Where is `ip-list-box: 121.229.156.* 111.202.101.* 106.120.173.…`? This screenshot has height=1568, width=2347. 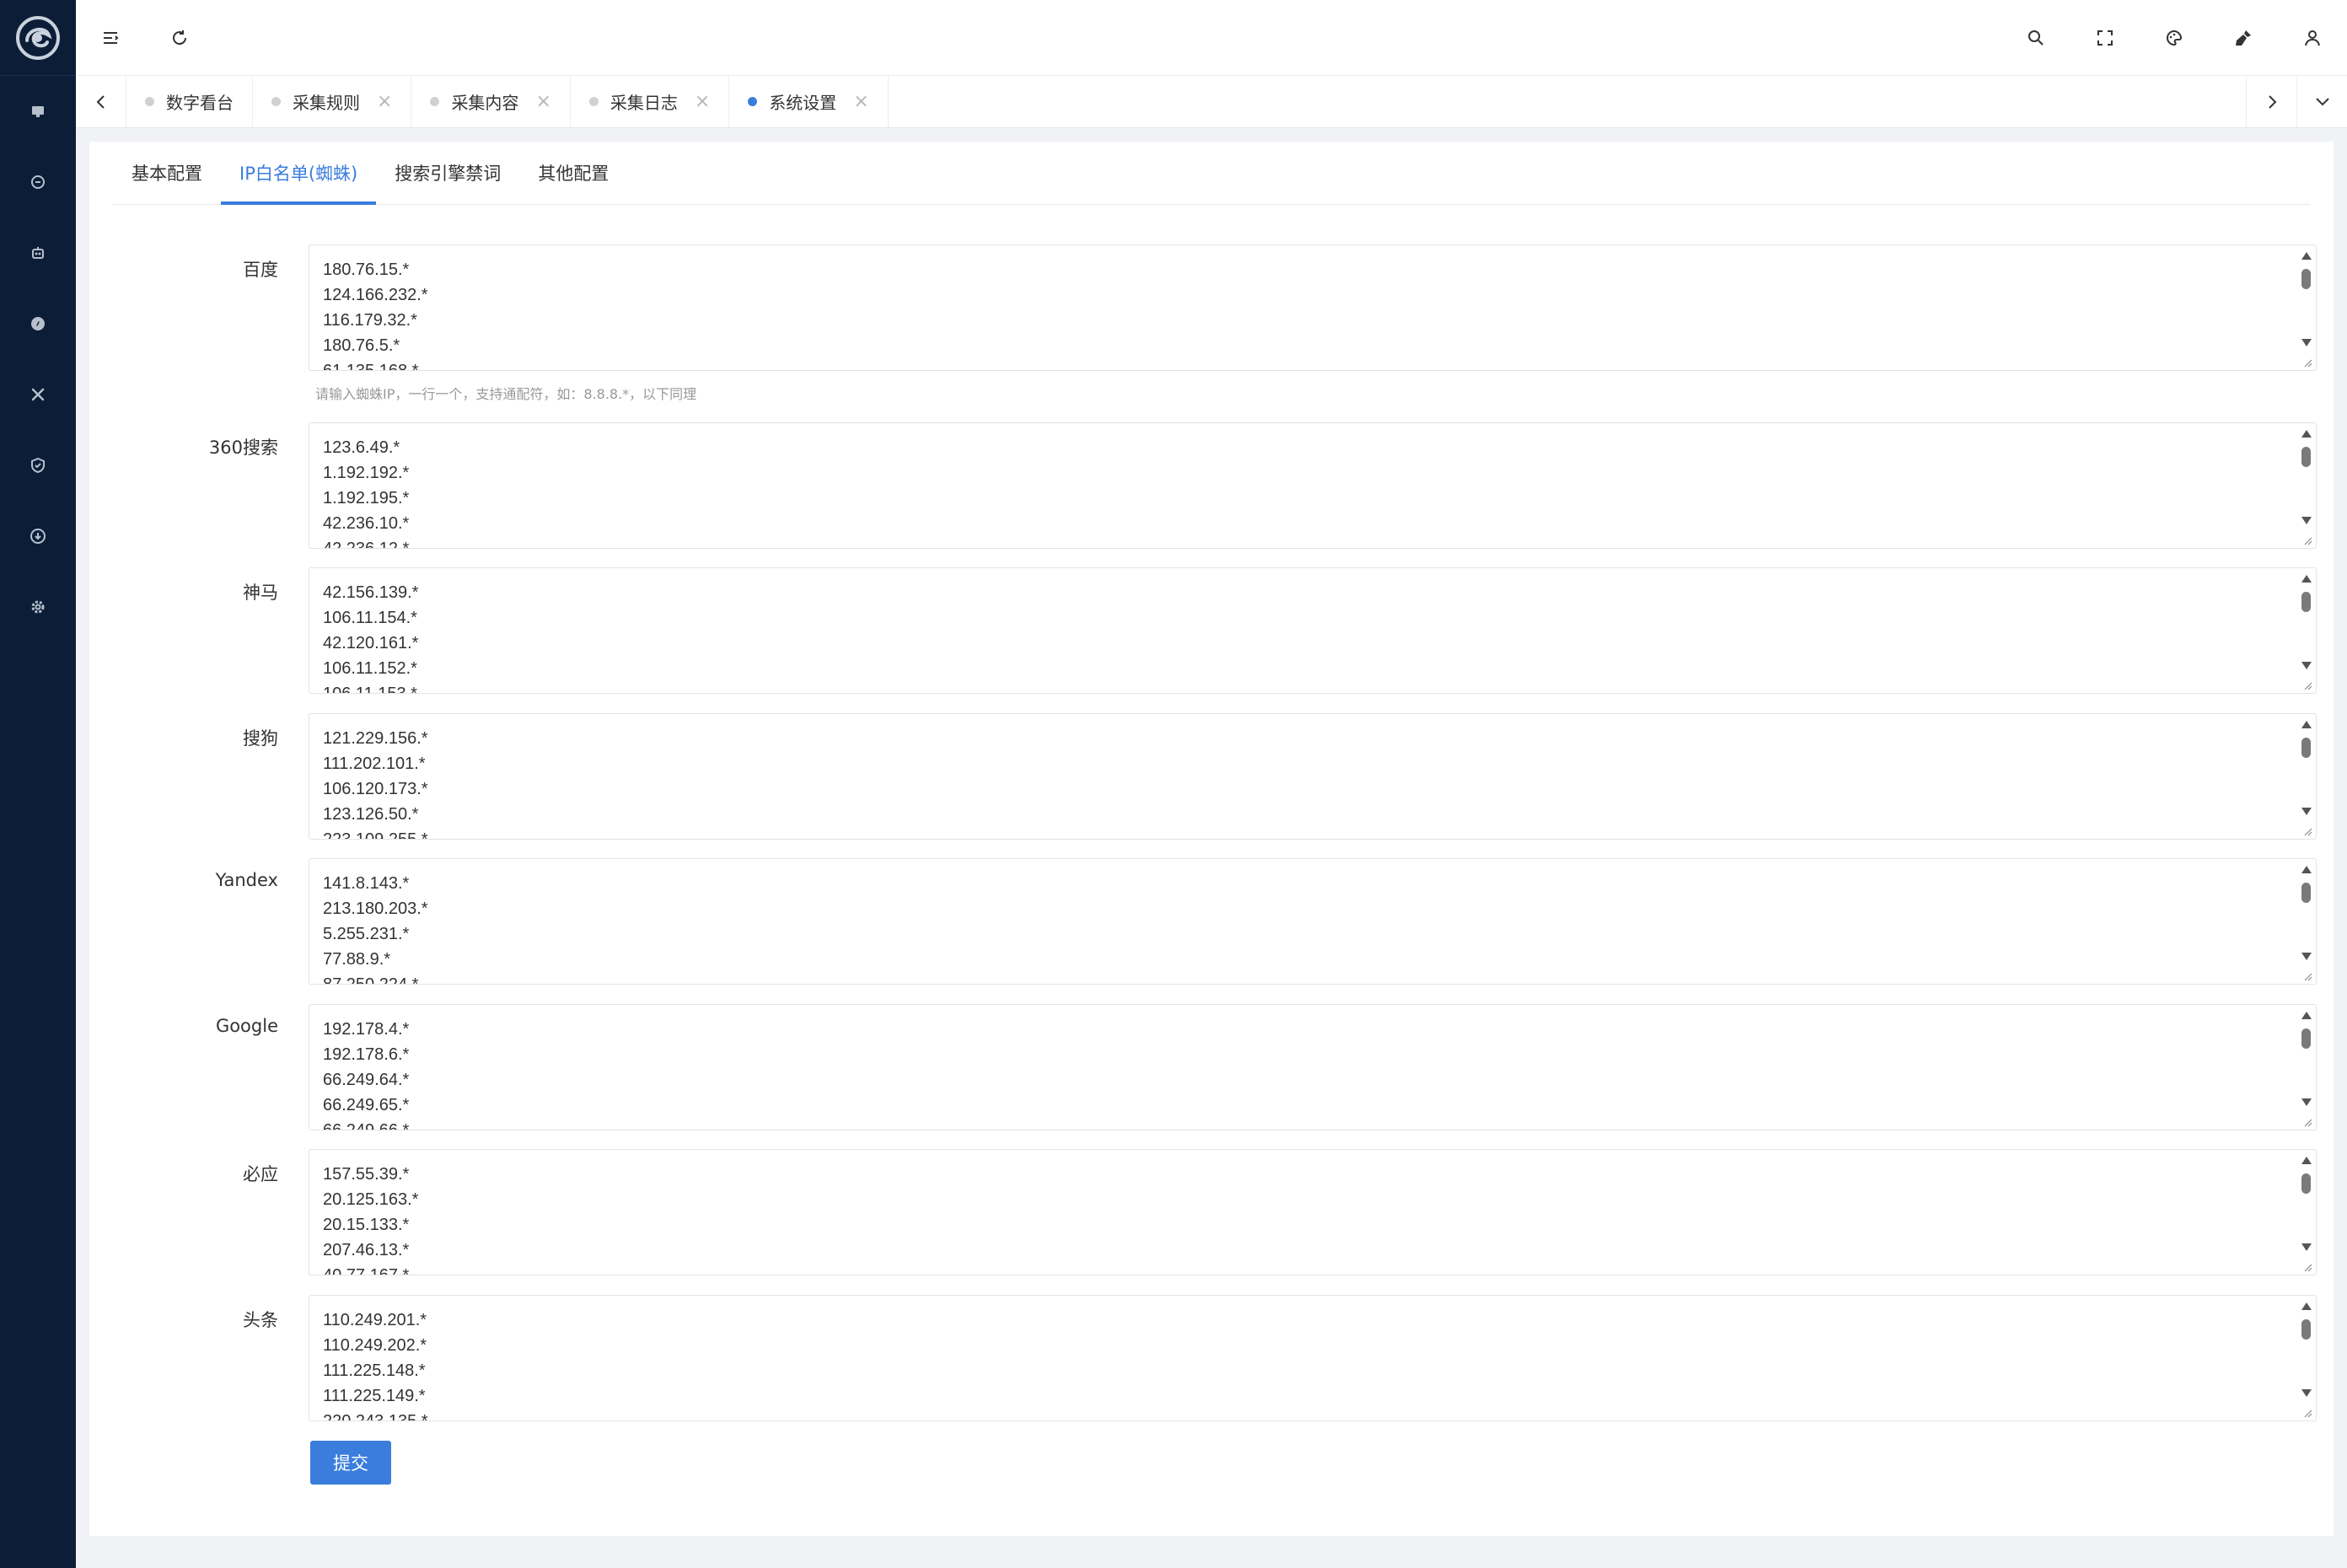
ip-list-box: 121.229.156.* 111.202.101.* 106.120.173.… is located at coordinates (1313, 777).